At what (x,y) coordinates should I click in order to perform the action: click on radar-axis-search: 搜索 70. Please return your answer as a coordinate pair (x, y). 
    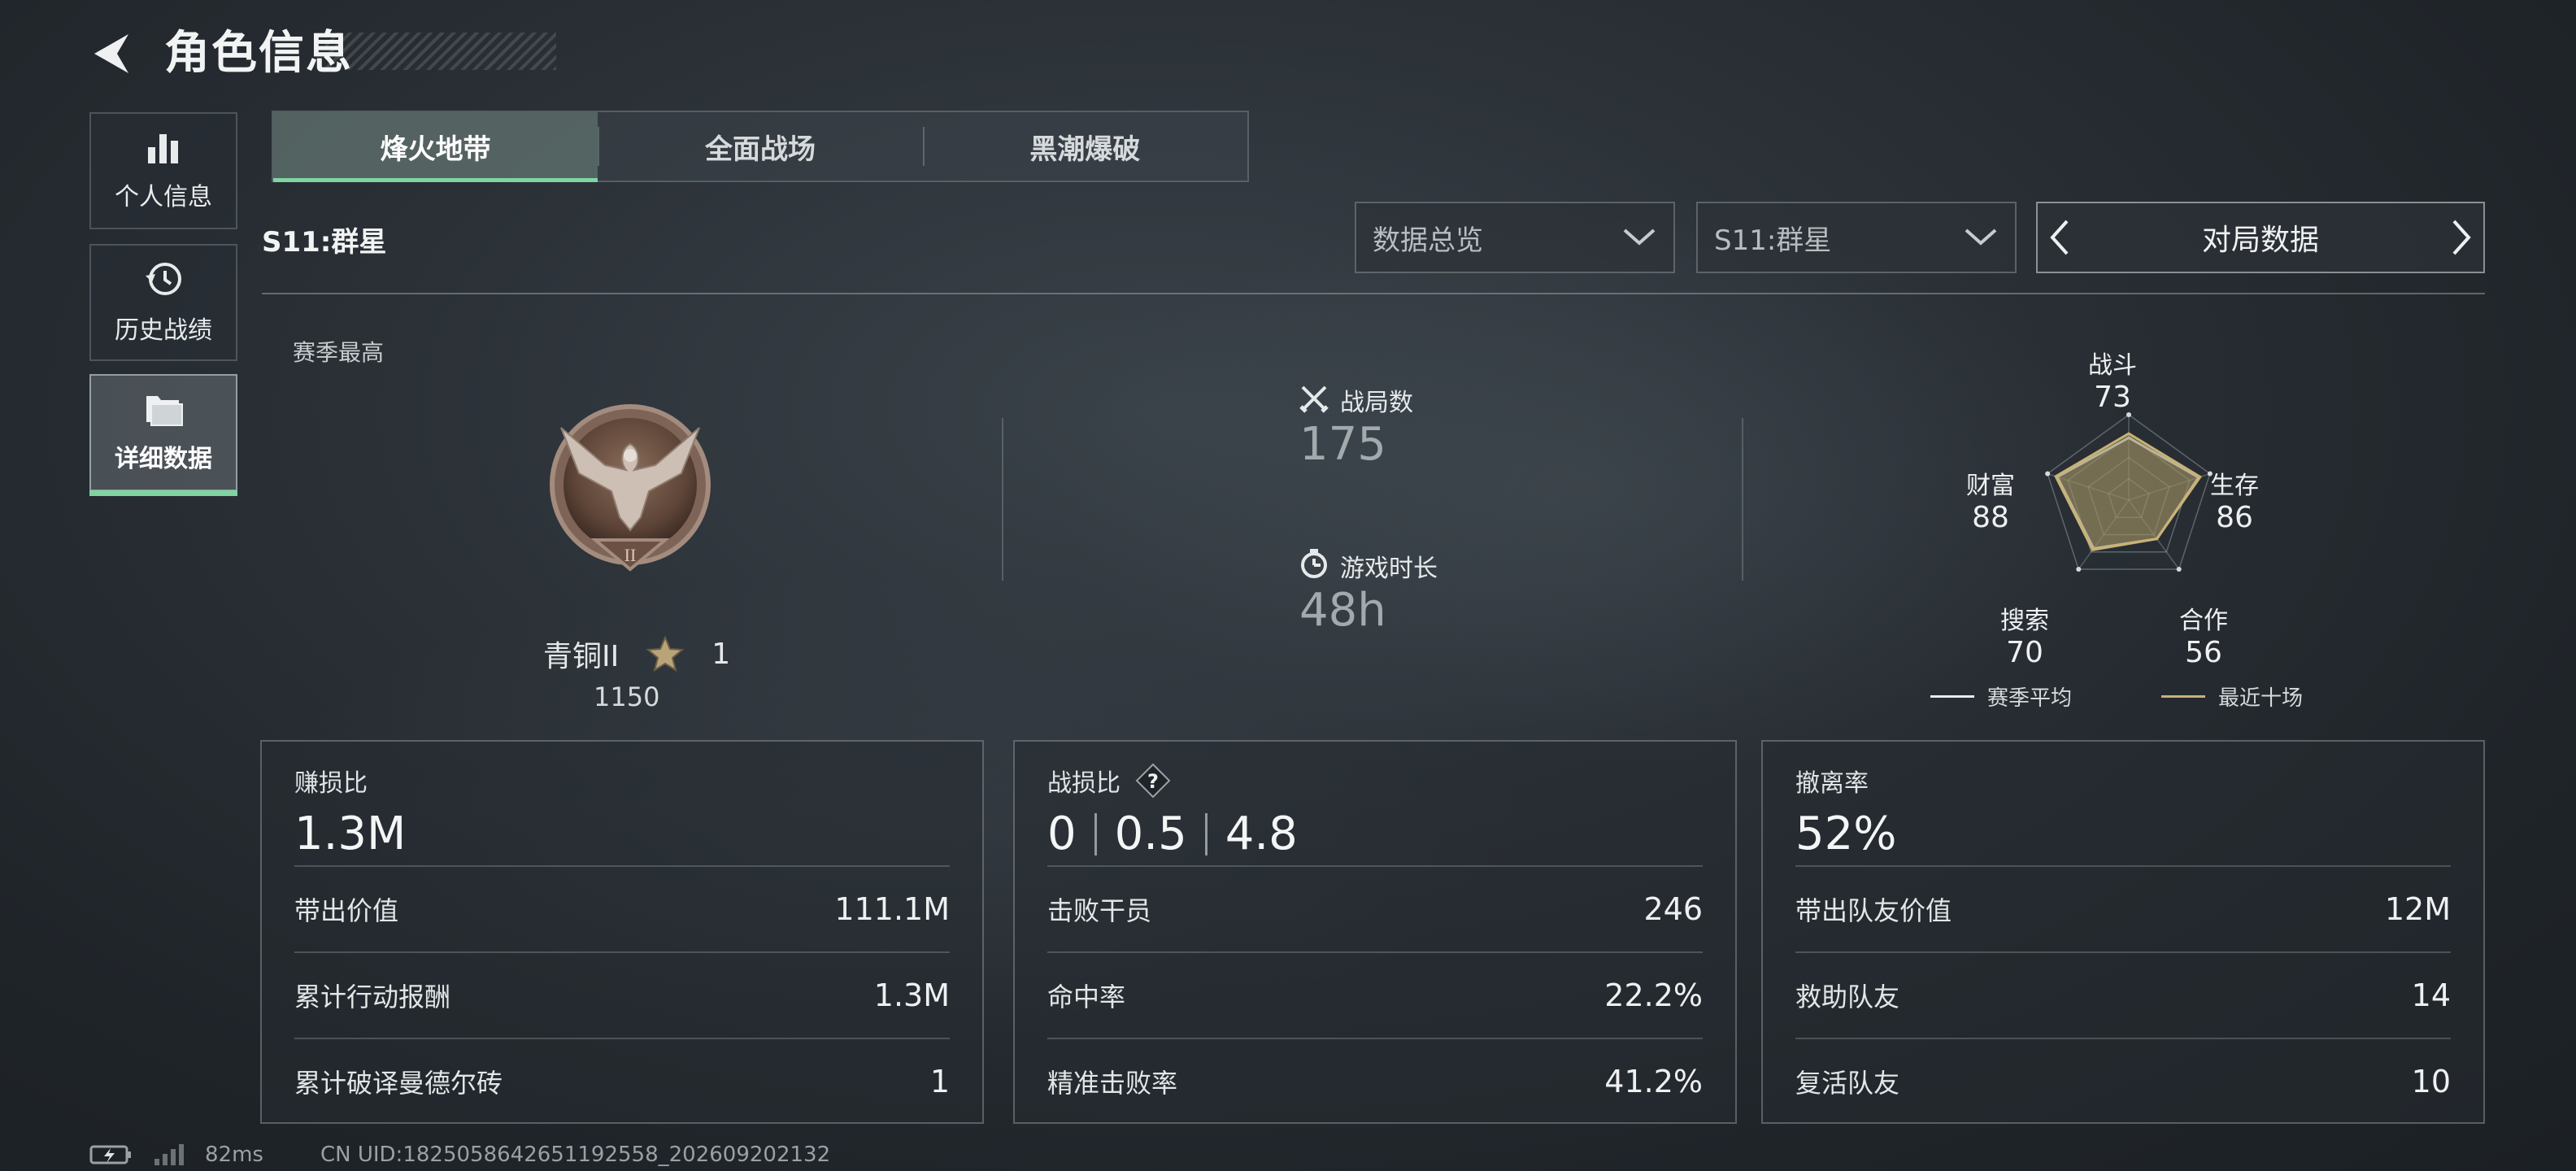
    Looking at the image, I should click on (2024, 634).